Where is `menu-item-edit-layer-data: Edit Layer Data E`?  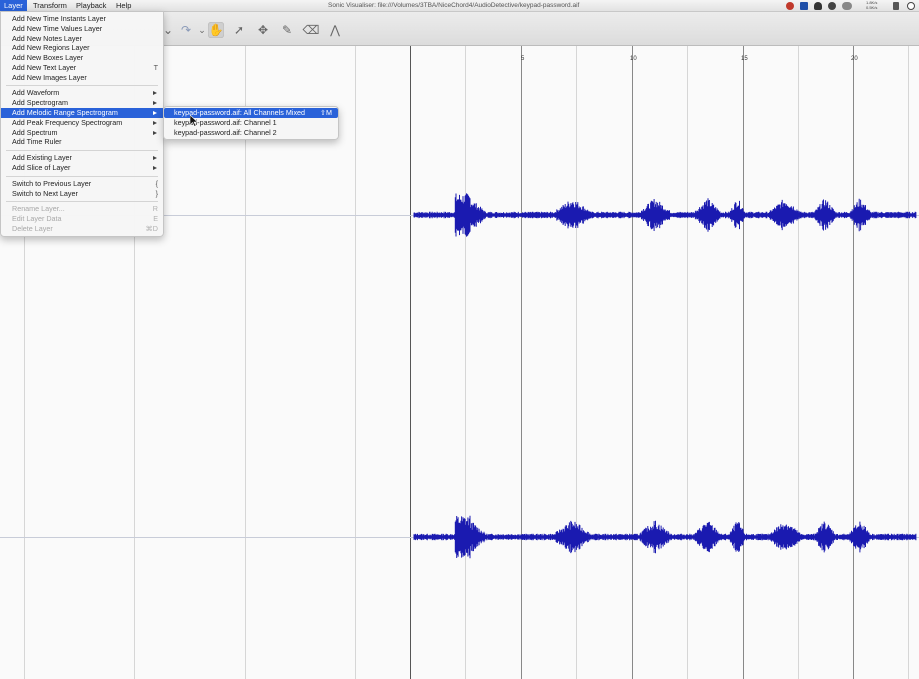
menu-item-edit-layer-data: Edit Layer Data E is located at coordinates (85, 218).